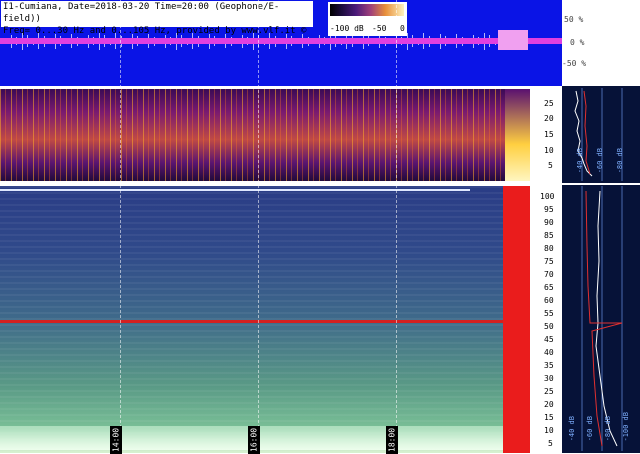 This screenshot has width=640, height=454. What do you see at coordinates (549, 150) in the screenshot?
I see `spec1-tick-10: 10` at bounding box center [549, 150].